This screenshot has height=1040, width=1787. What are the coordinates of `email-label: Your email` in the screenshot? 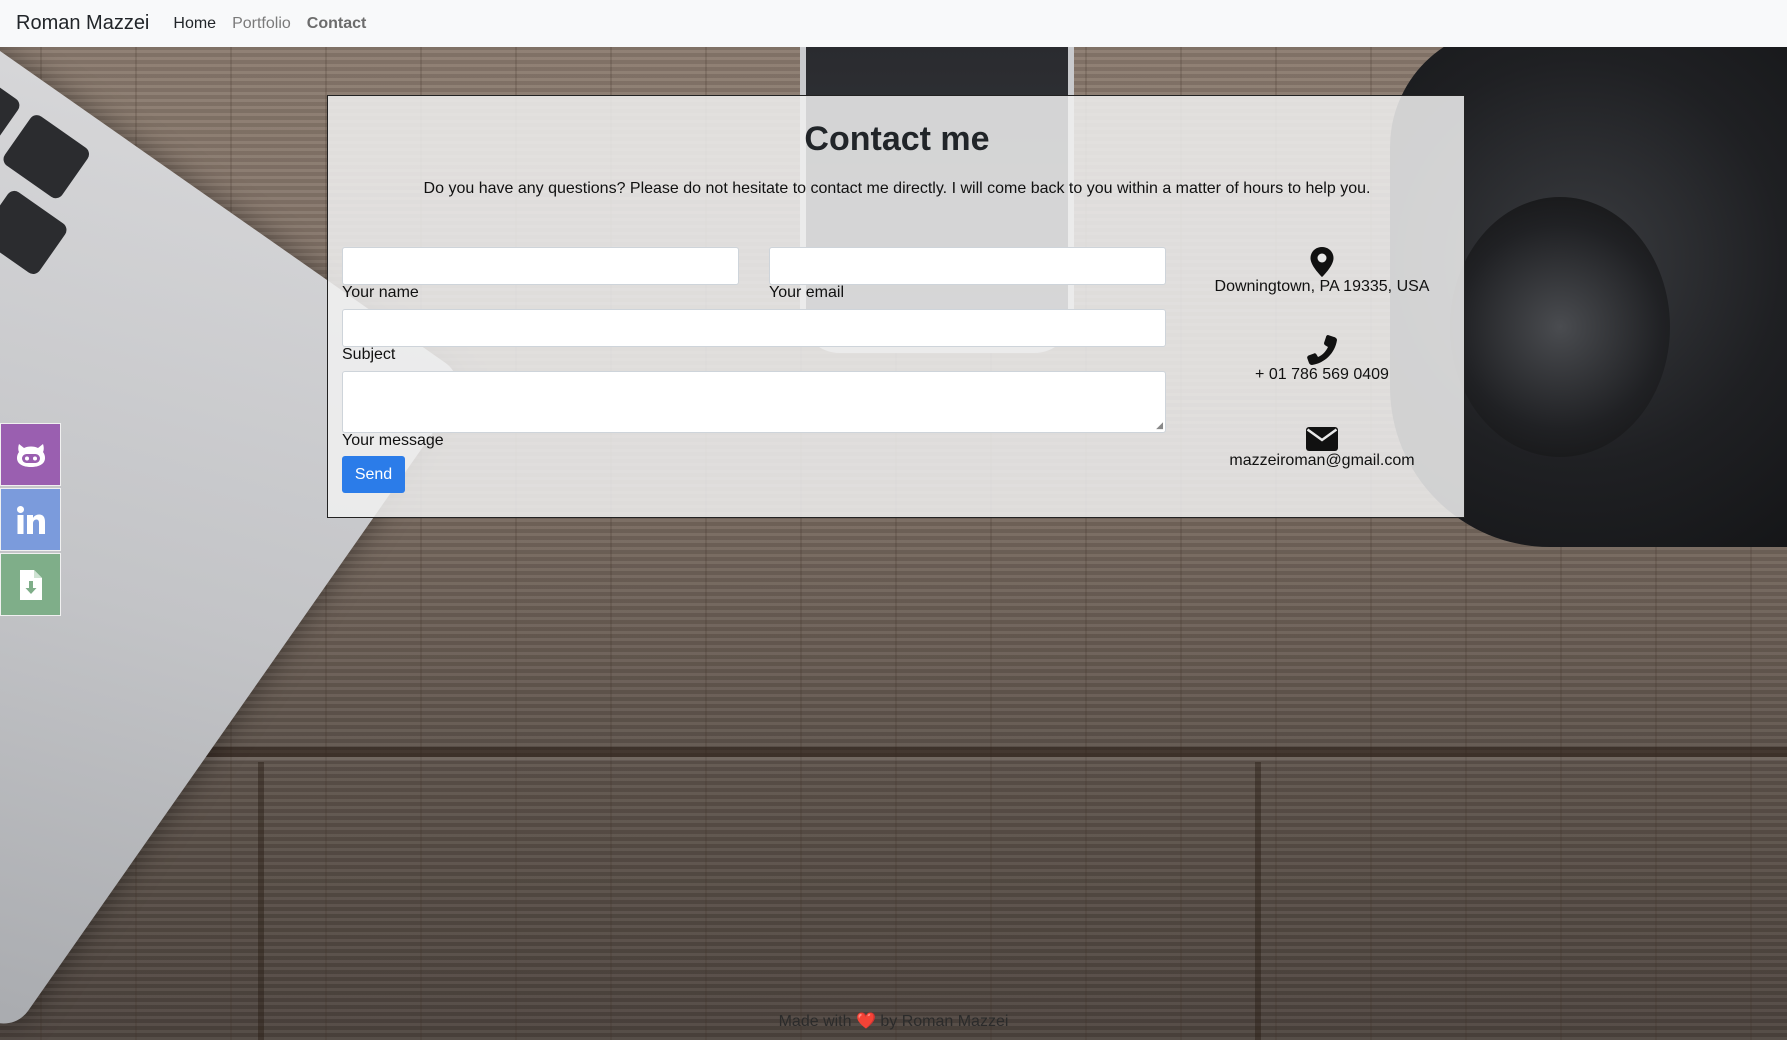 It's located at (807, 292).